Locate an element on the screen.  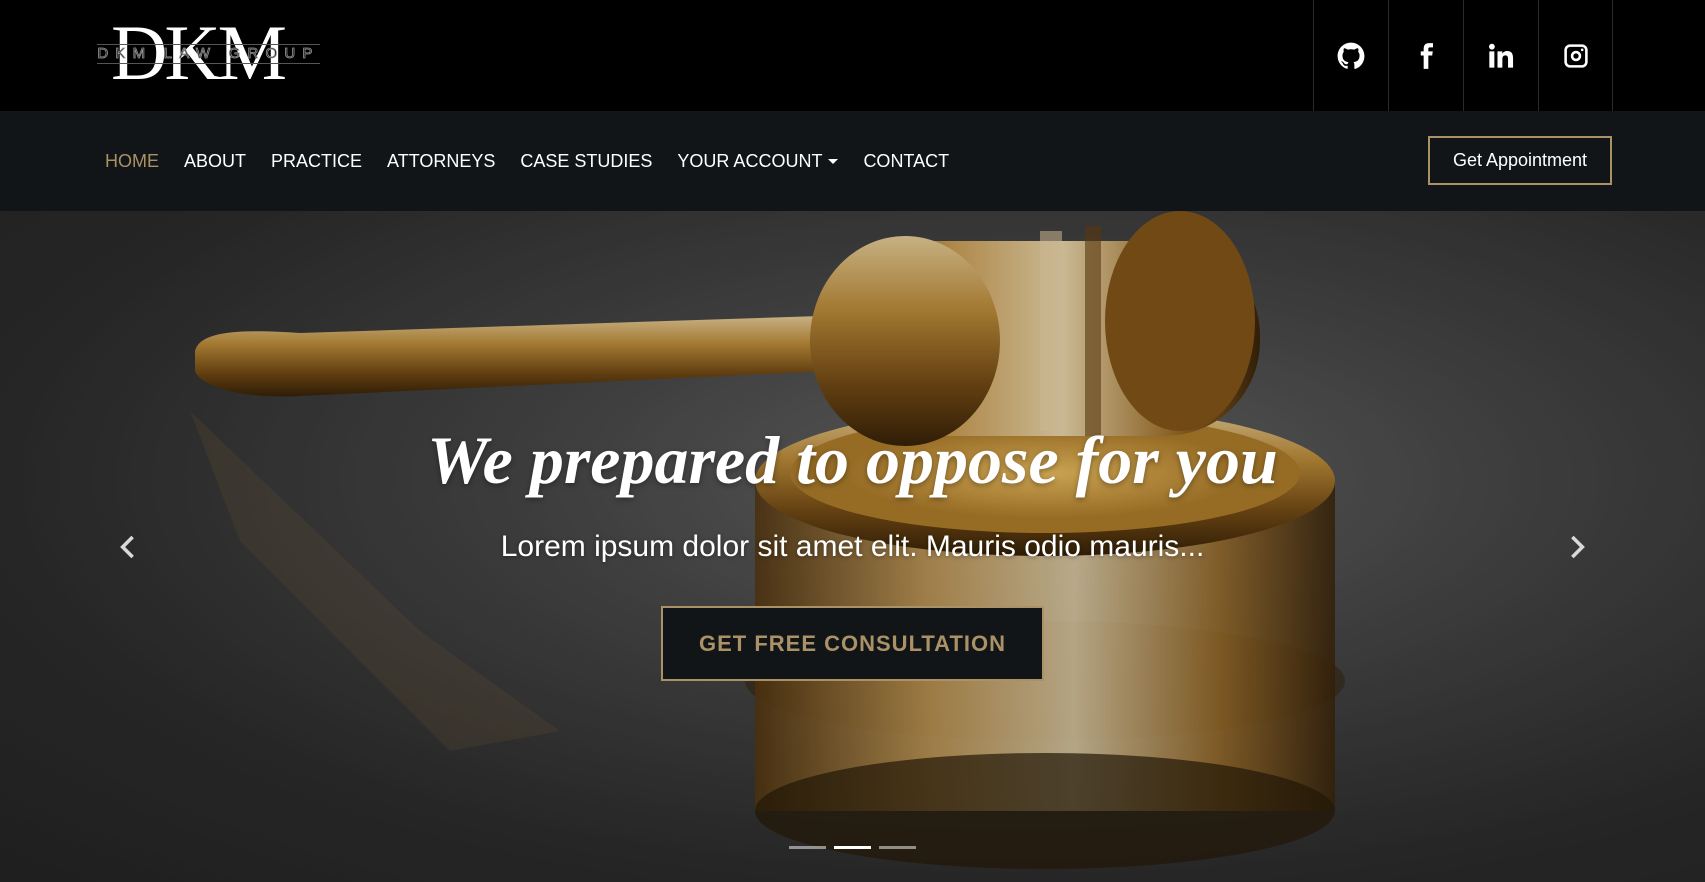
free-consultation-button: GET FREE CONSULTATION is located at coordinates (852, 643).